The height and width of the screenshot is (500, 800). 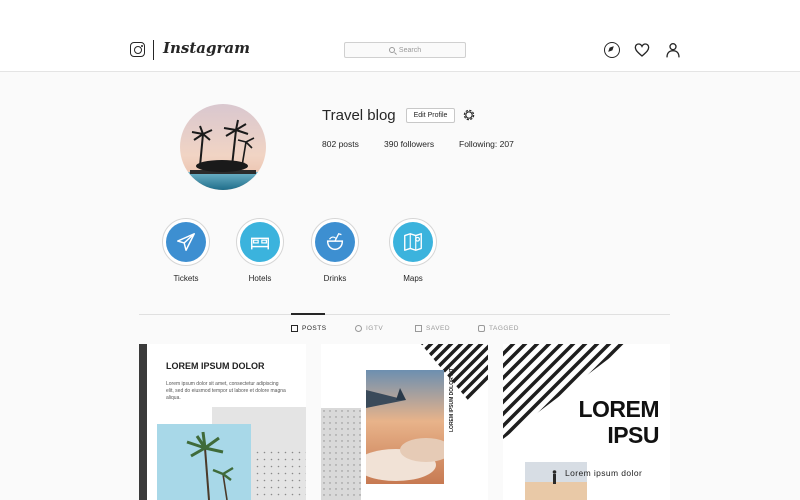 I want to click on search-input: Search, so click(x=405, y=50).